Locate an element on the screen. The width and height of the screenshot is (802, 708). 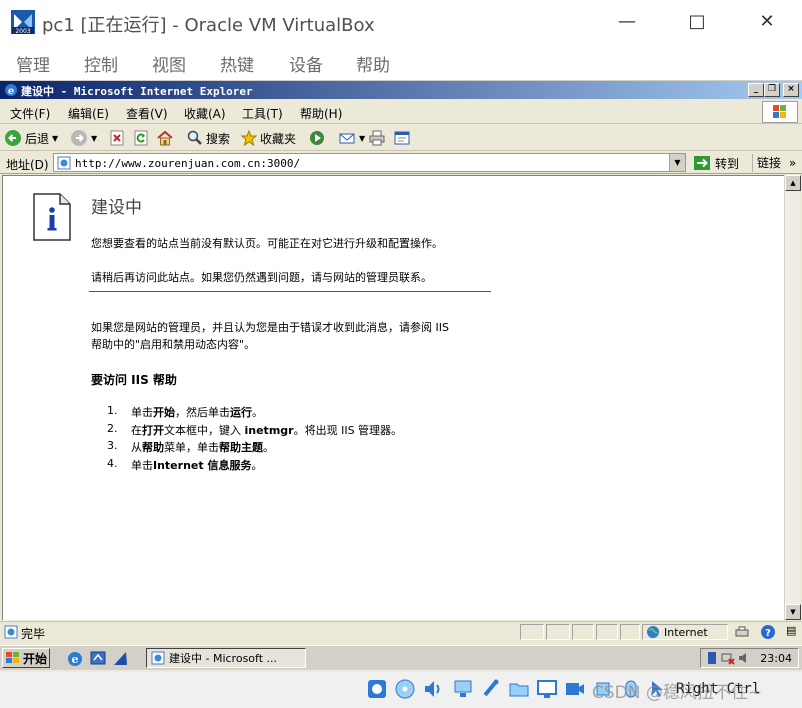
address-input is located at coordinates (365, 163).